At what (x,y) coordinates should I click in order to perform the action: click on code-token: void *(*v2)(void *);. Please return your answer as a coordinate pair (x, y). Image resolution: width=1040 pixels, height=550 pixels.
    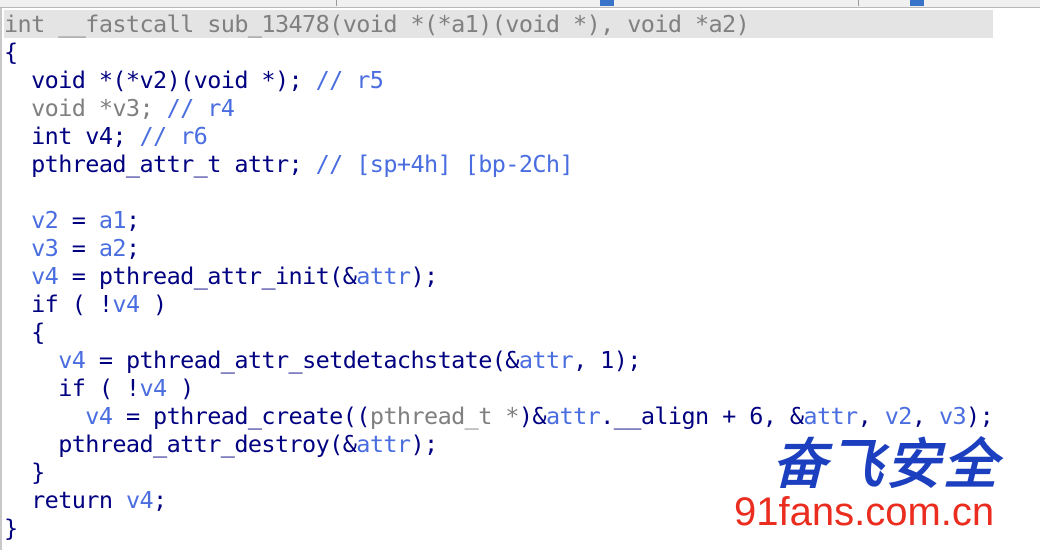
    Looking at the image, I should click on (160, 80).